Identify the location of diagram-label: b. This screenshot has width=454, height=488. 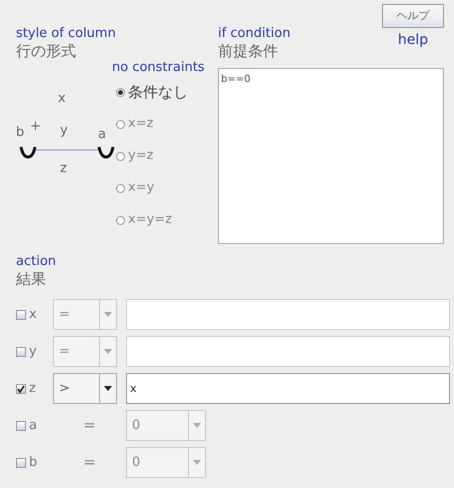
(20, 133).